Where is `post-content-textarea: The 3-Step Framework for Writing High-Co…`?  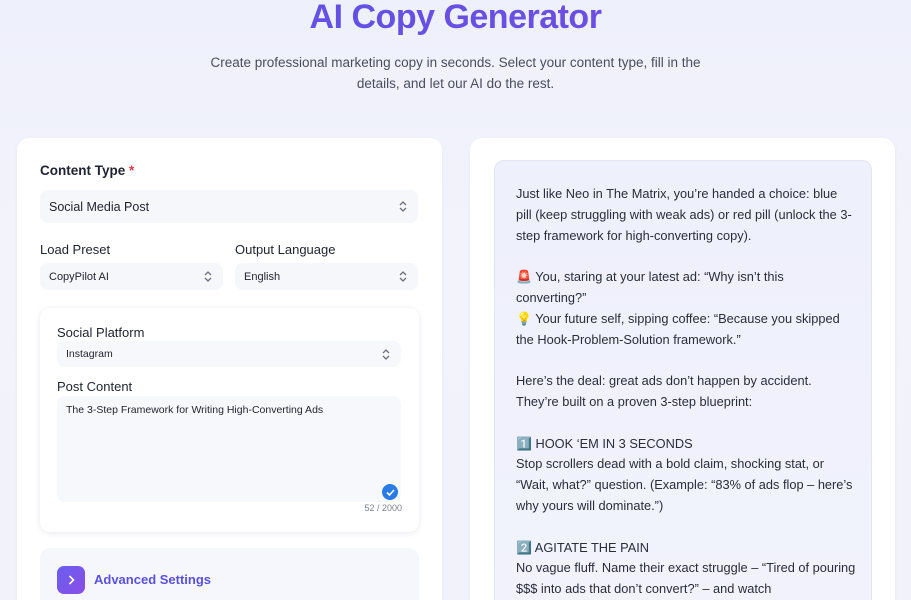 post-content-textarea: The 3-Step Framework for Writing High-Co… is located at coordinates (229, 449).